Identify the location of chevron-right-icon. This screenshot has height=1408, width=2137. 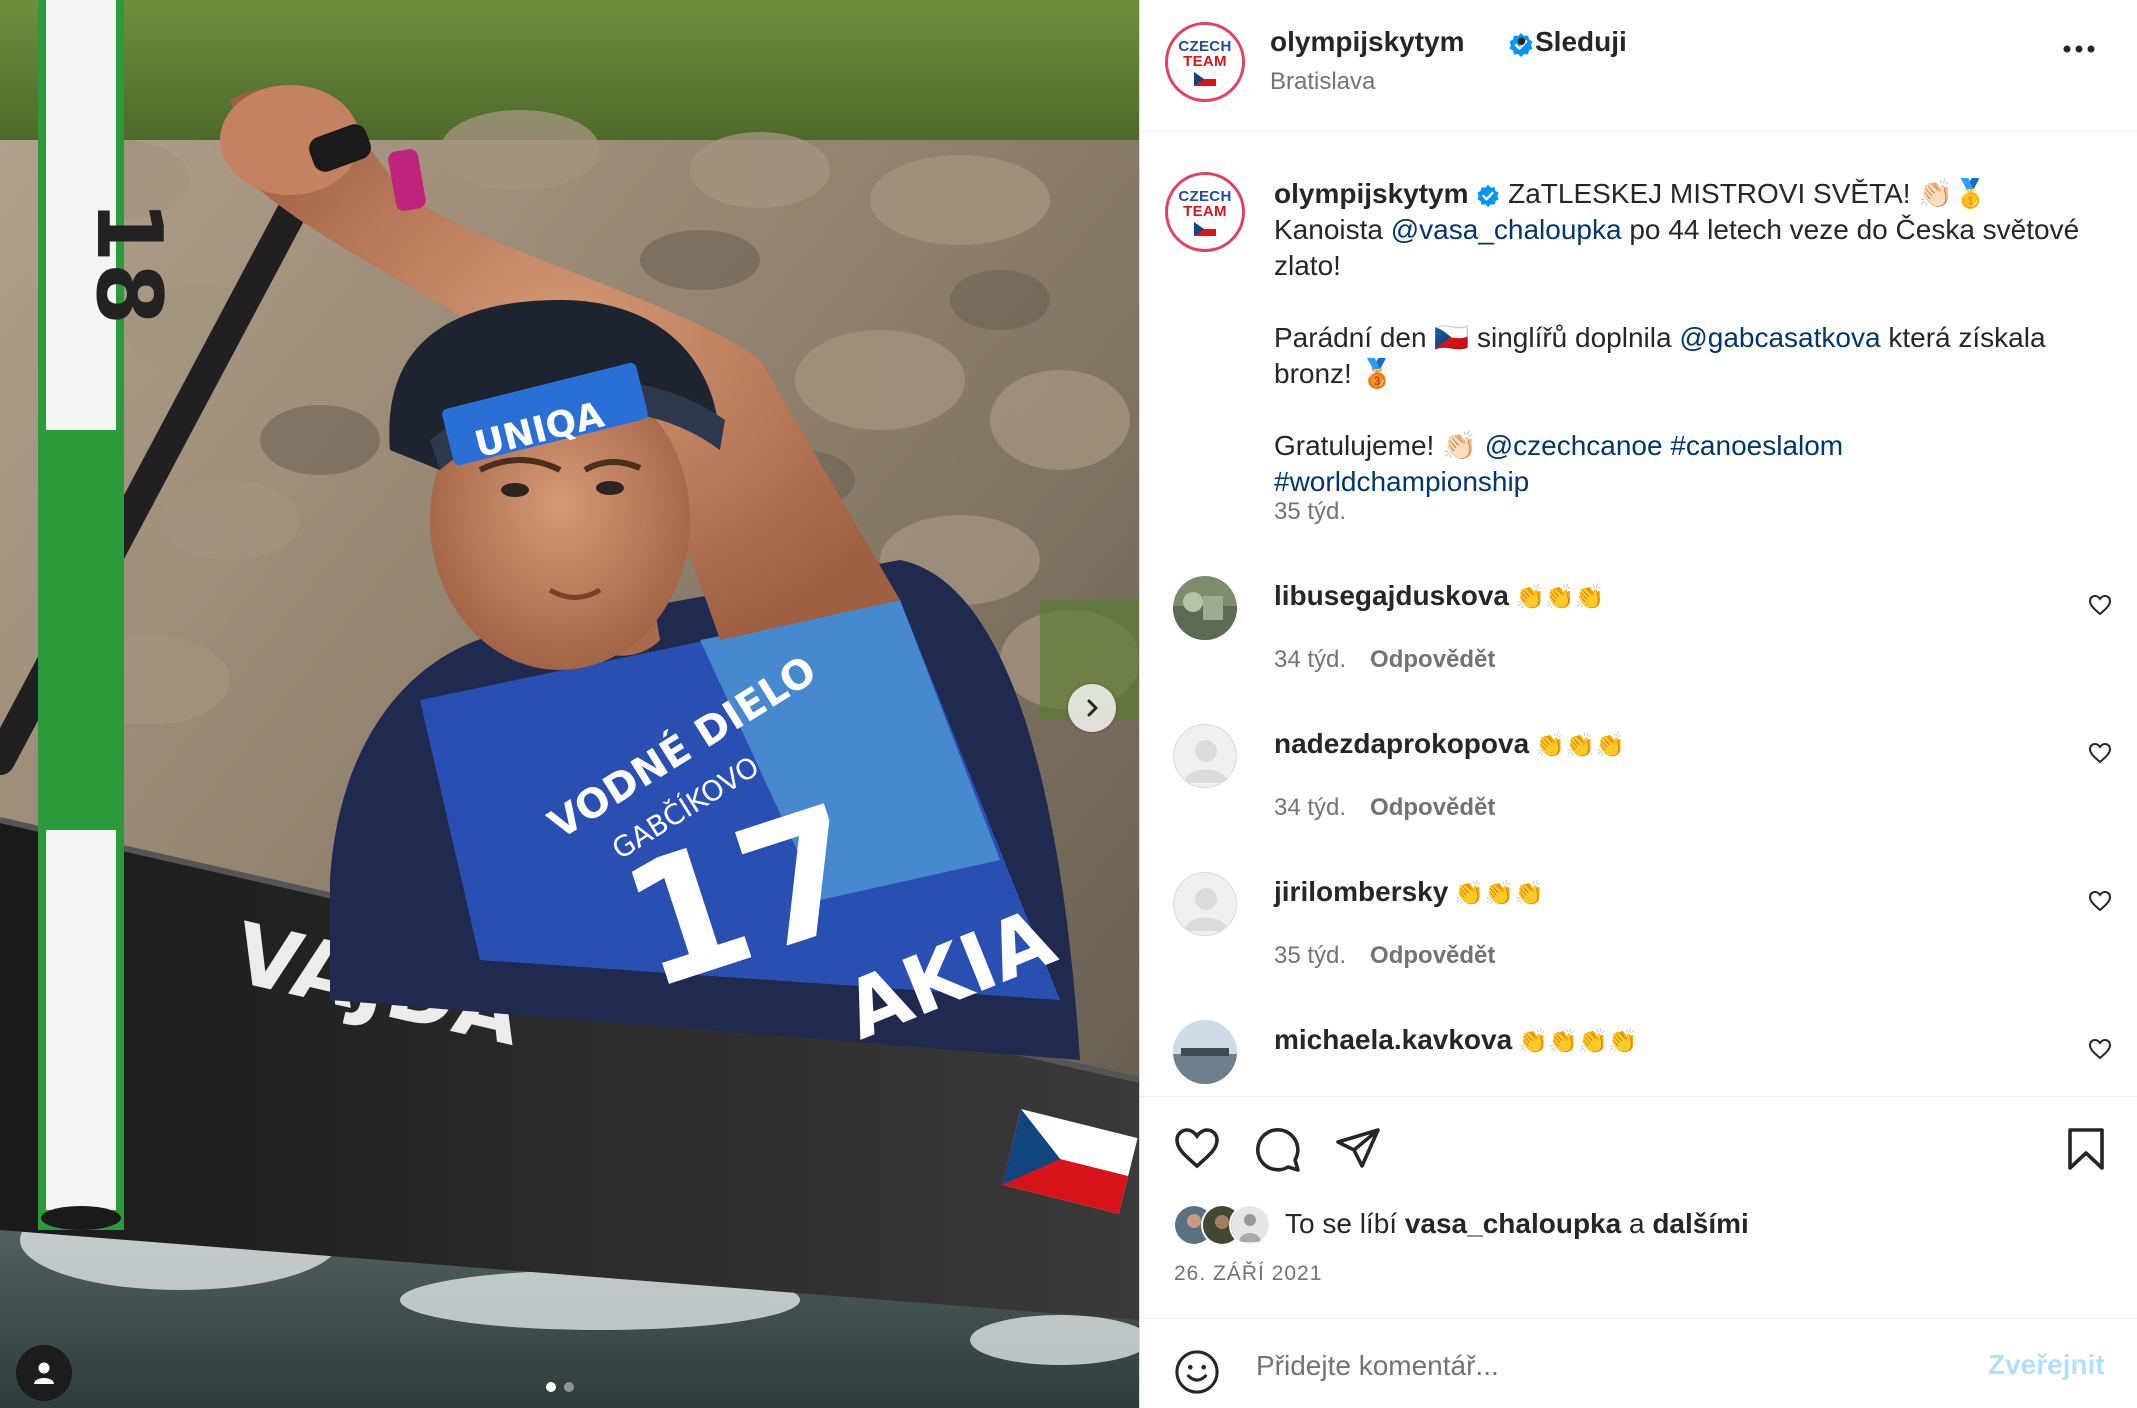
(1092, 708).